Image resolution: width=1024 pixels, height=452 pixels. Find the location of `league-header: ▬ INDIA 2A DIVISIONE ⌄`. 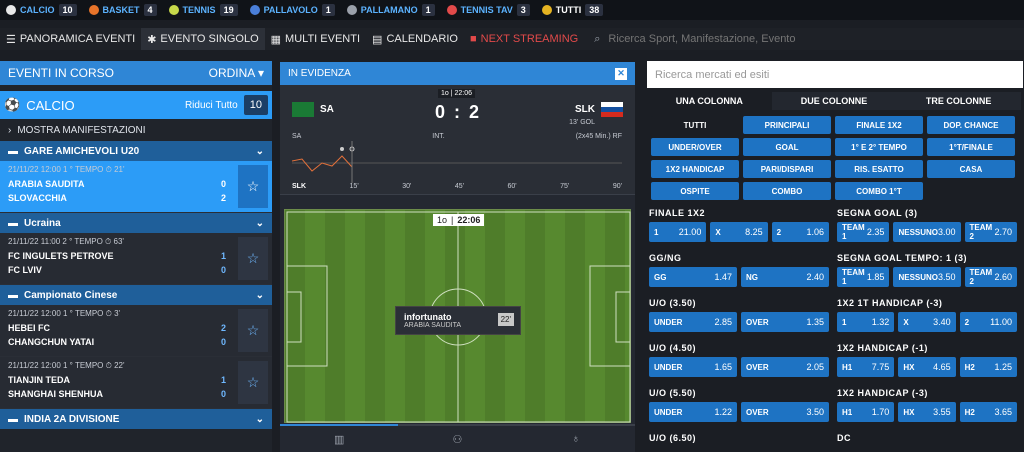

league-header: ▬ INDIA 2A DIVISIONE ⌄ is located at coordinates (136, 419).